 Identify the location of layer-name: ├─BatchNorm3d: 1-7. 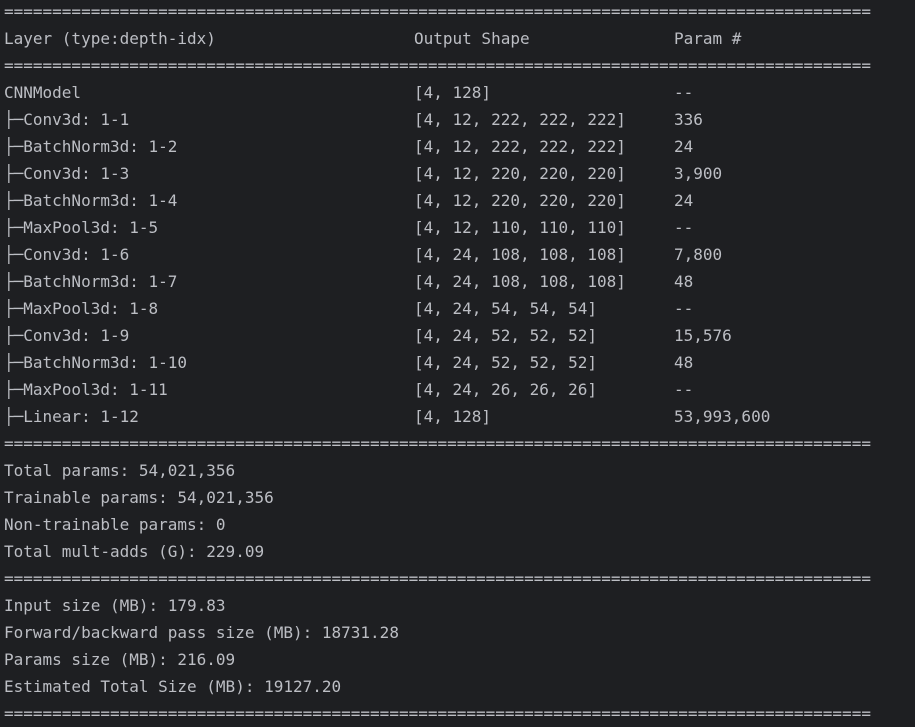
(91, 281).